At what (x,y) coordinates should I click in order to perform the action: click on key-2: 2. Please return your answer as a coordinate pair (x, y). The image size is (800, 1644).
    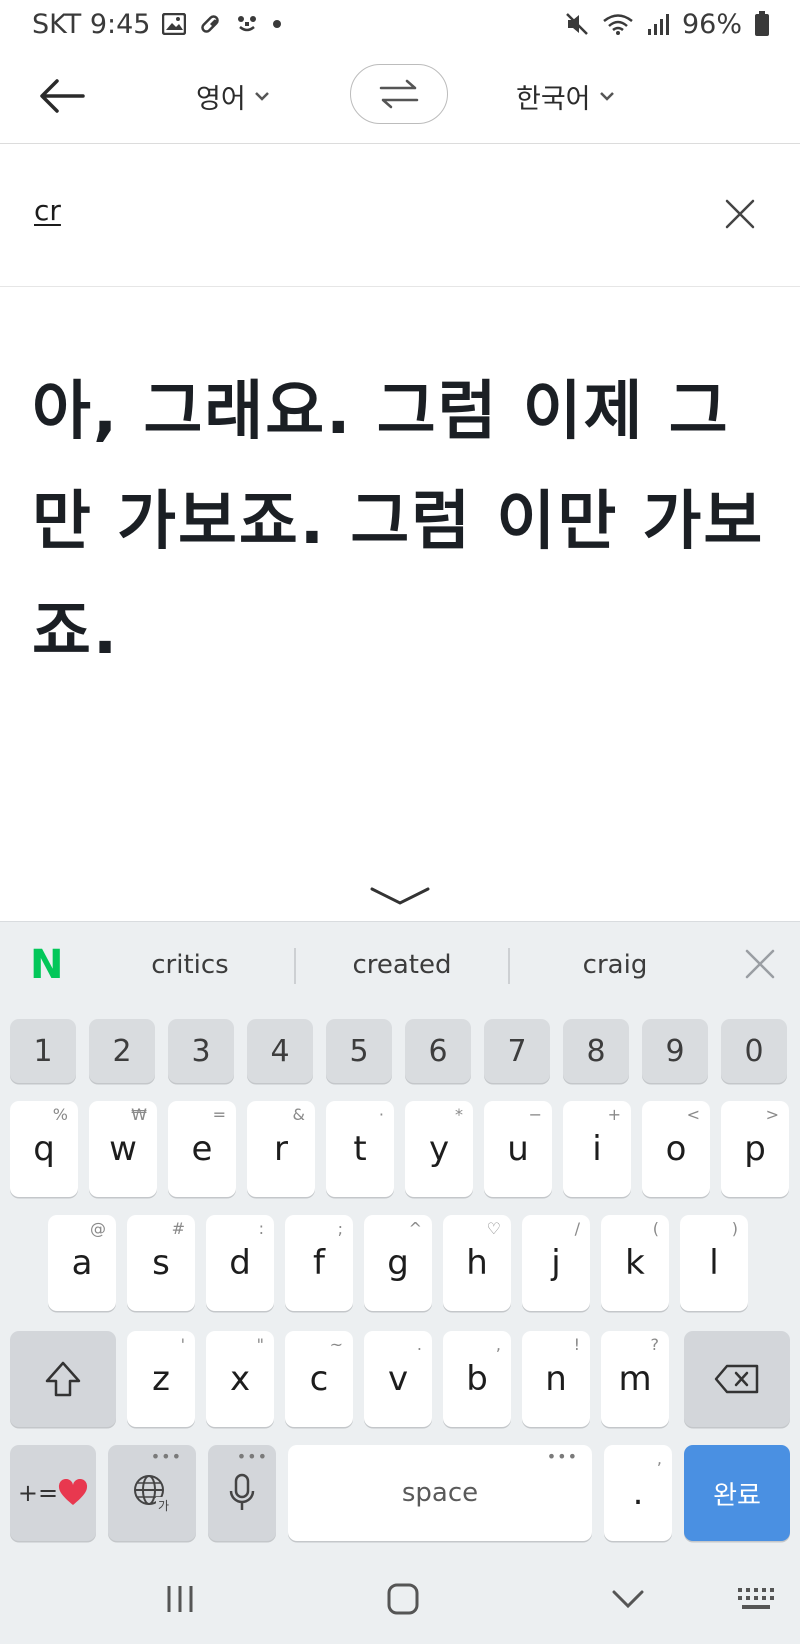
    Looking at the image, I should click on (122, 1051).